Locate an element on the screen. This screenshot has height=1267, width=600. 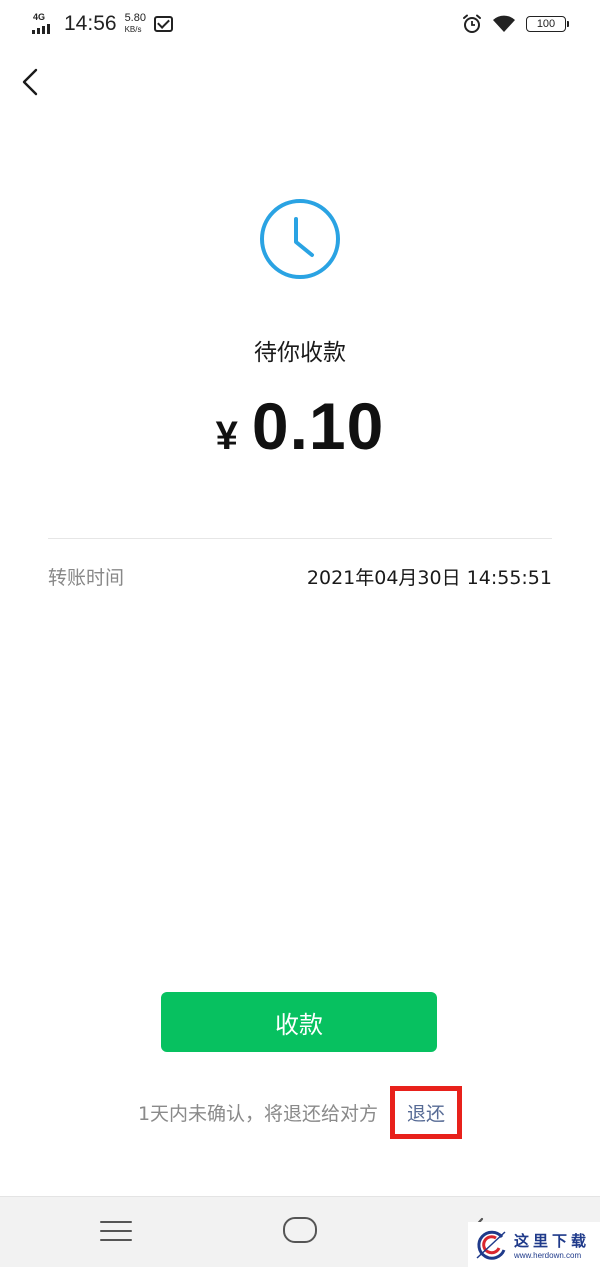
receive-button: 收款 is located at coordinates (299, 1022).